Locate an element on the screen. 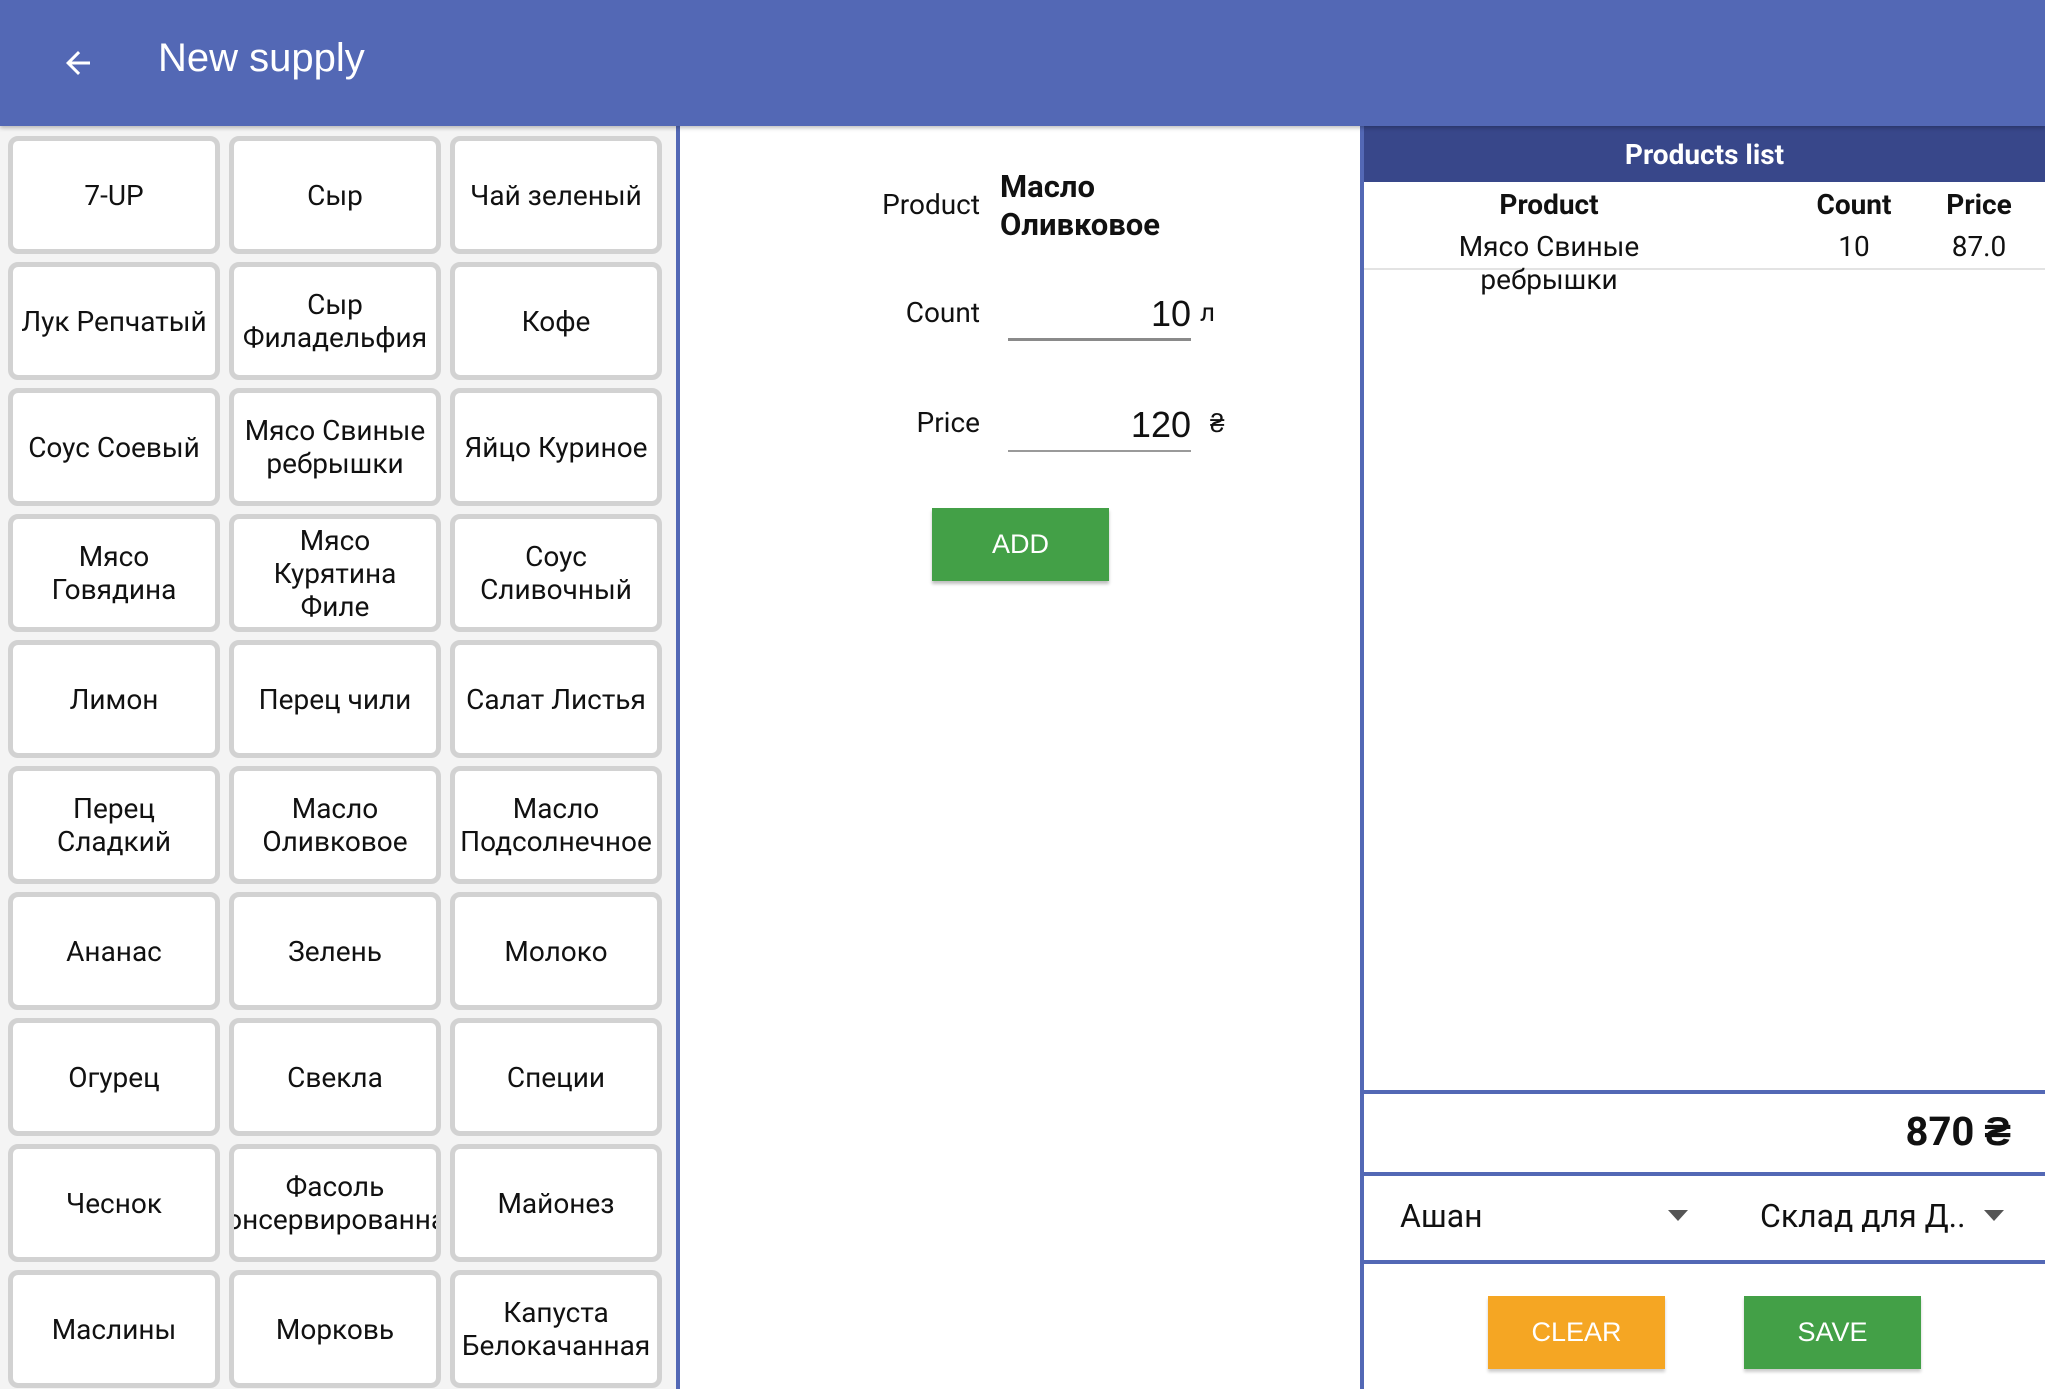 This screenshot has height=1389, width=2045. save-button: SAVE is located at coordinates (1832, 1332).